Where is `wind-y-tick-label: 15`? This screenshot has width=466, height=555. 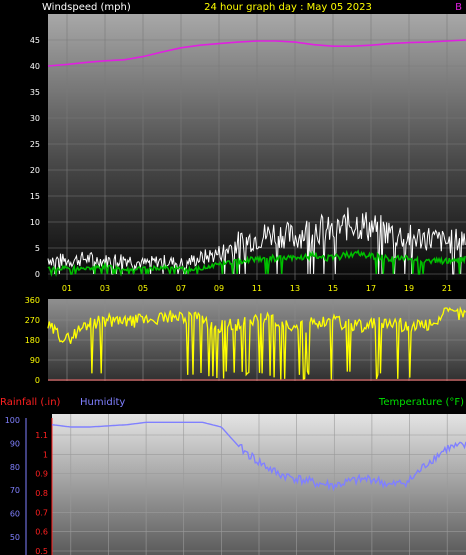 wind-y-tick-label: 15 is located at coordinates (35, 196).